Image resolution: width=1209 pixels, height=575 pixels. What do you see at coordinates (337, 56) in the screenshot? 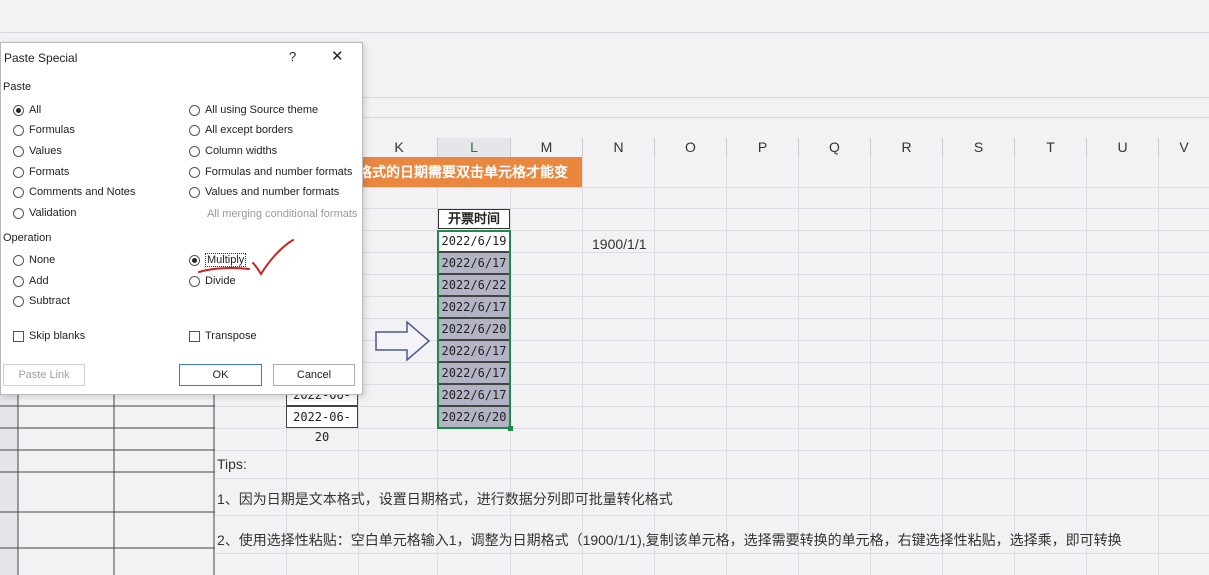
I see `close-icon: ✕` at bounding box center [337, 56].